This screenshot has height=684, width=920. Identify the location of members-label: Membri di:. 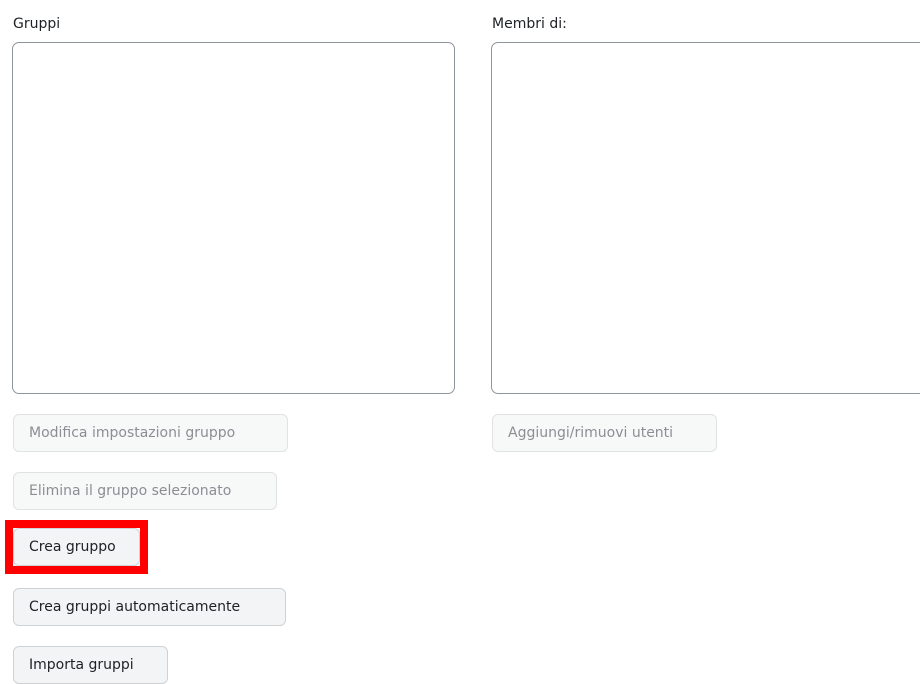
(529, 24).